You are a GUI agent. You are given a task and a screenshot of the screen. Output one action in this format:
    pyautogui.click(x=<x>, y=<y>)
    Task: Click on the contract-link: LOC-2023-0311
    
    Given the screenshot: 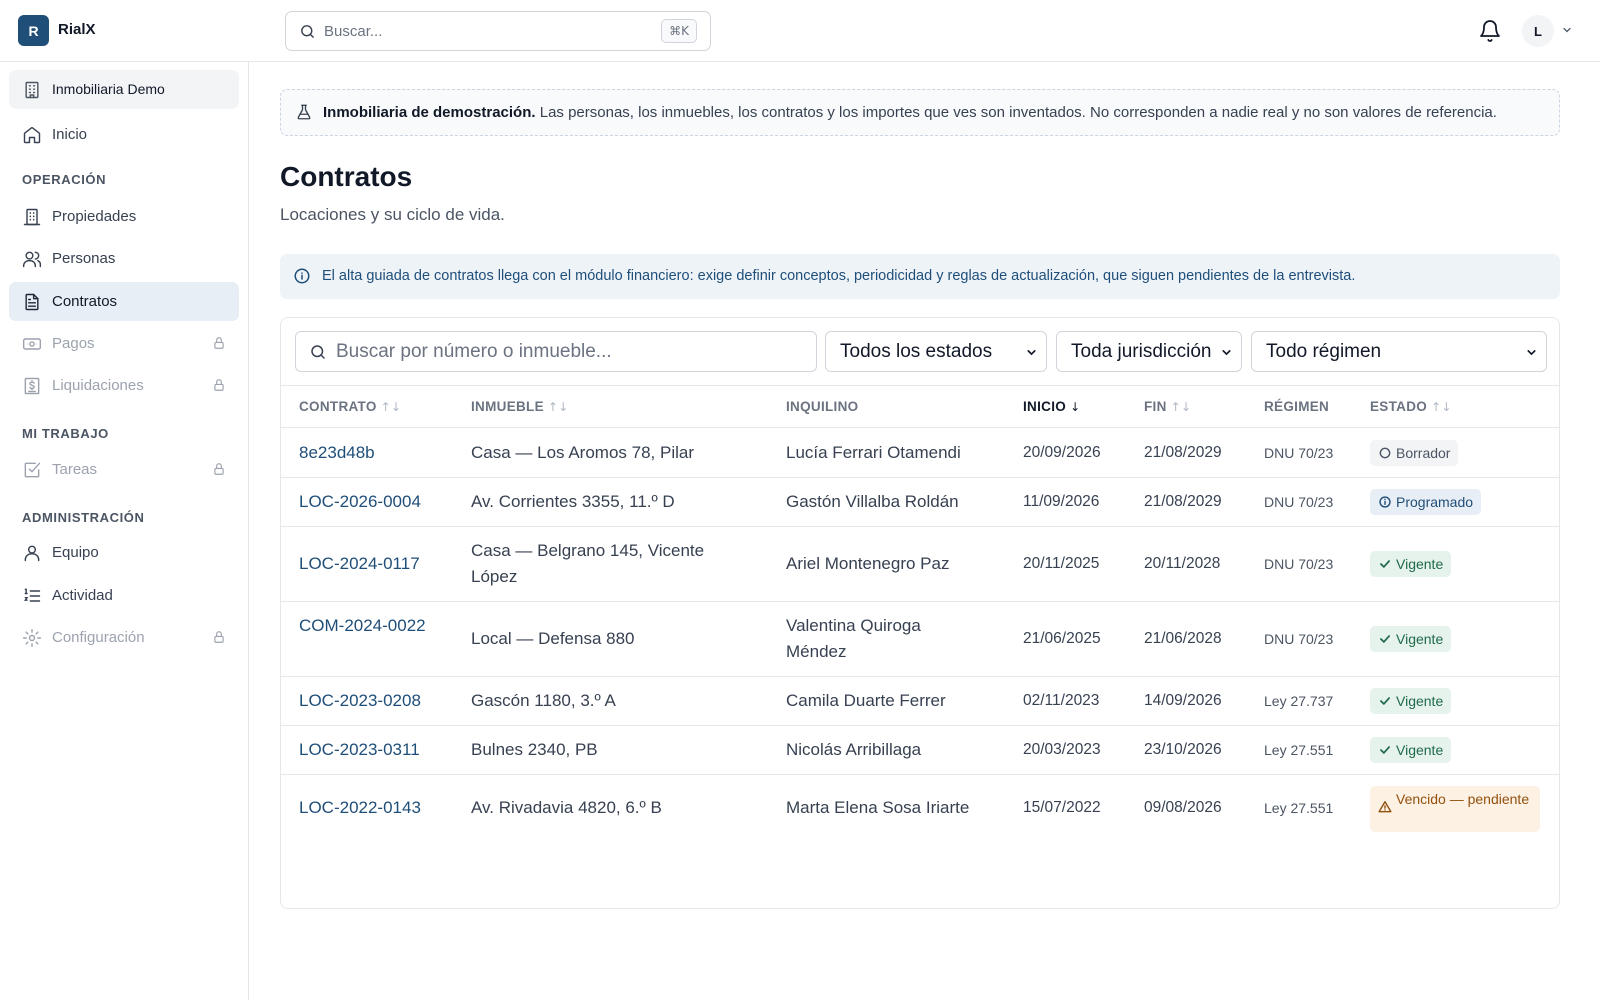 What is the action you would take?
    pyautogui.click(x=359, y=750)
    